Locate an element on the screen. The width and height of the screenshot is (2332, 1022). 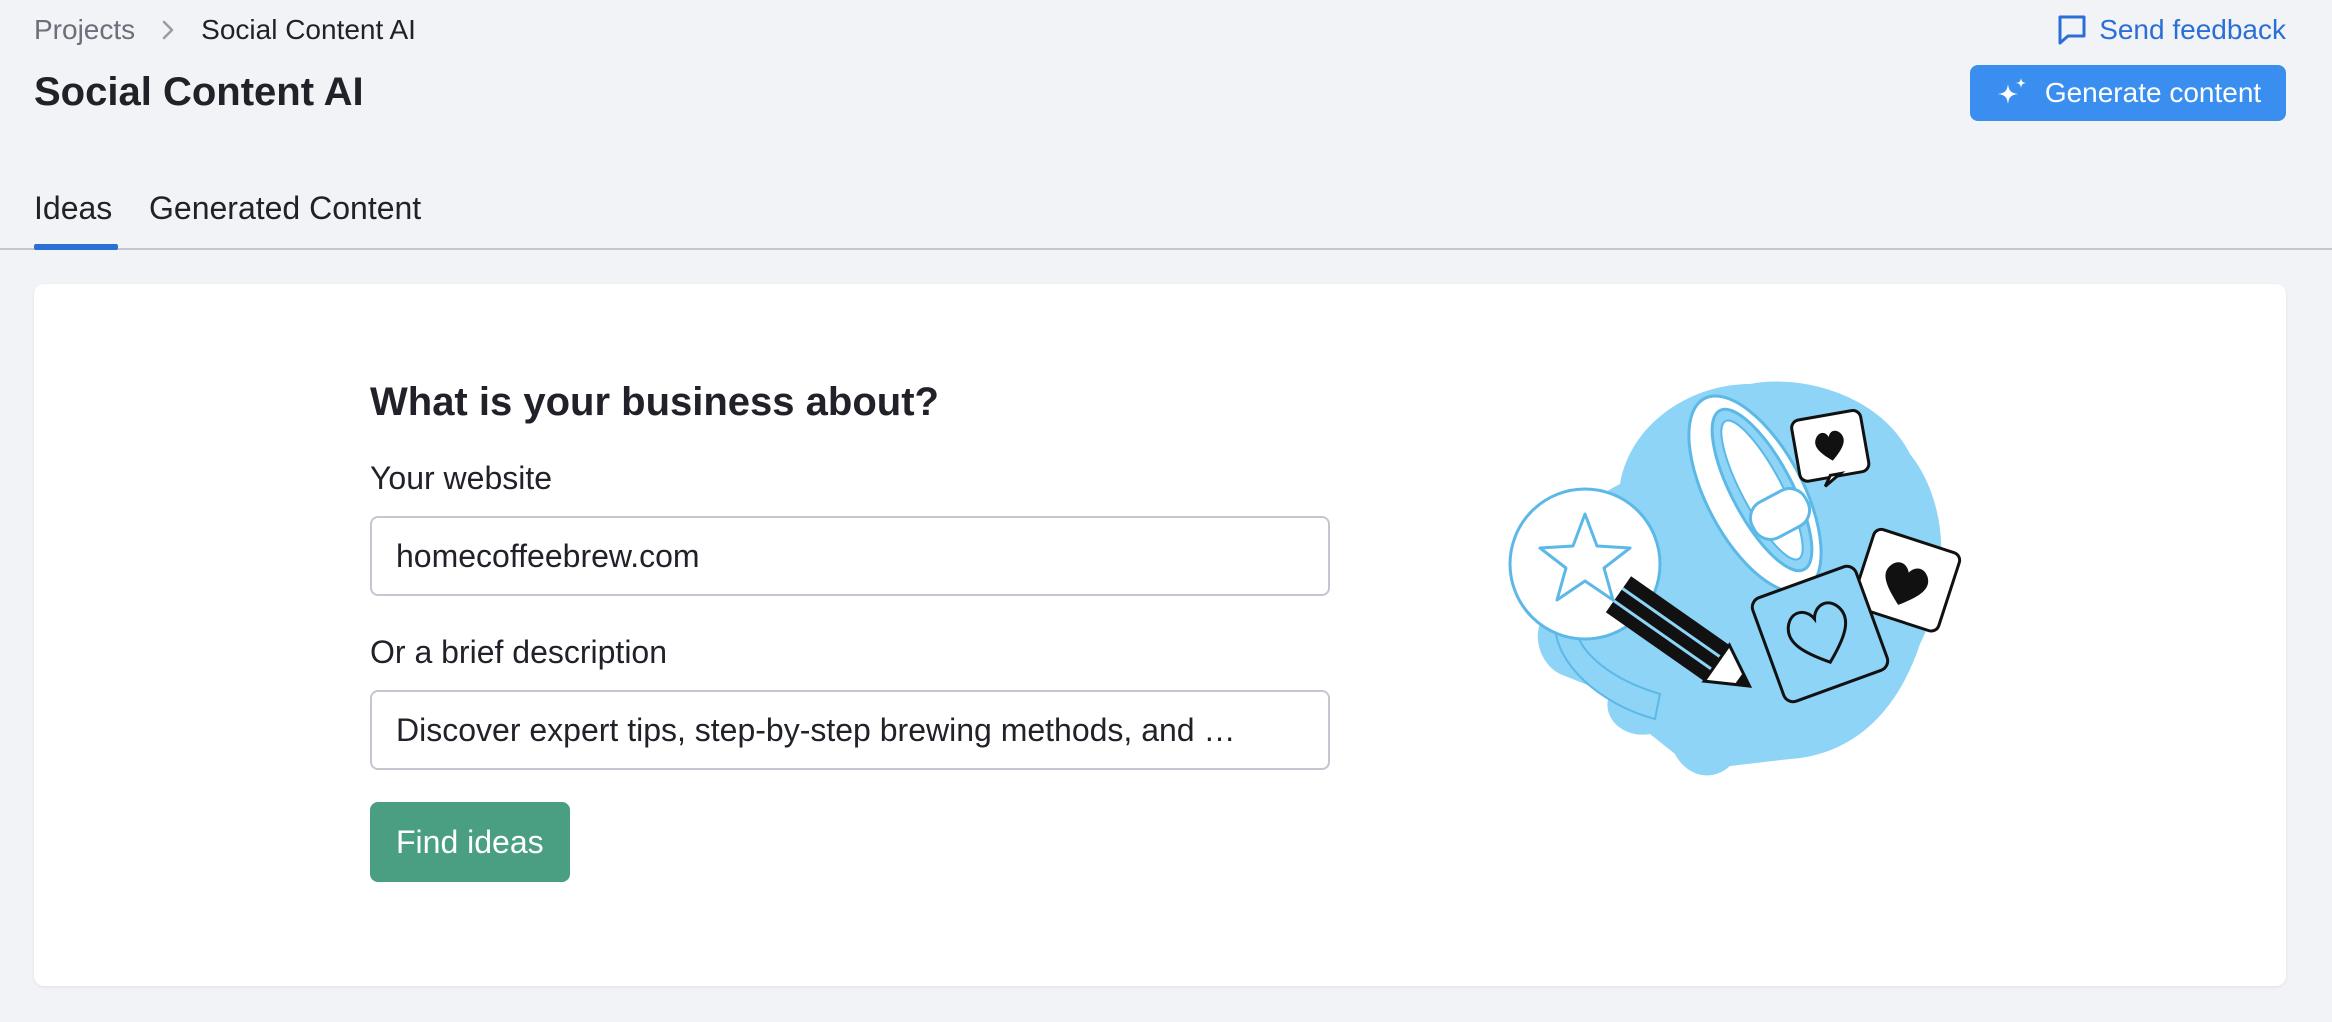
sparkle-icon is located at coordinates (2012, 93).